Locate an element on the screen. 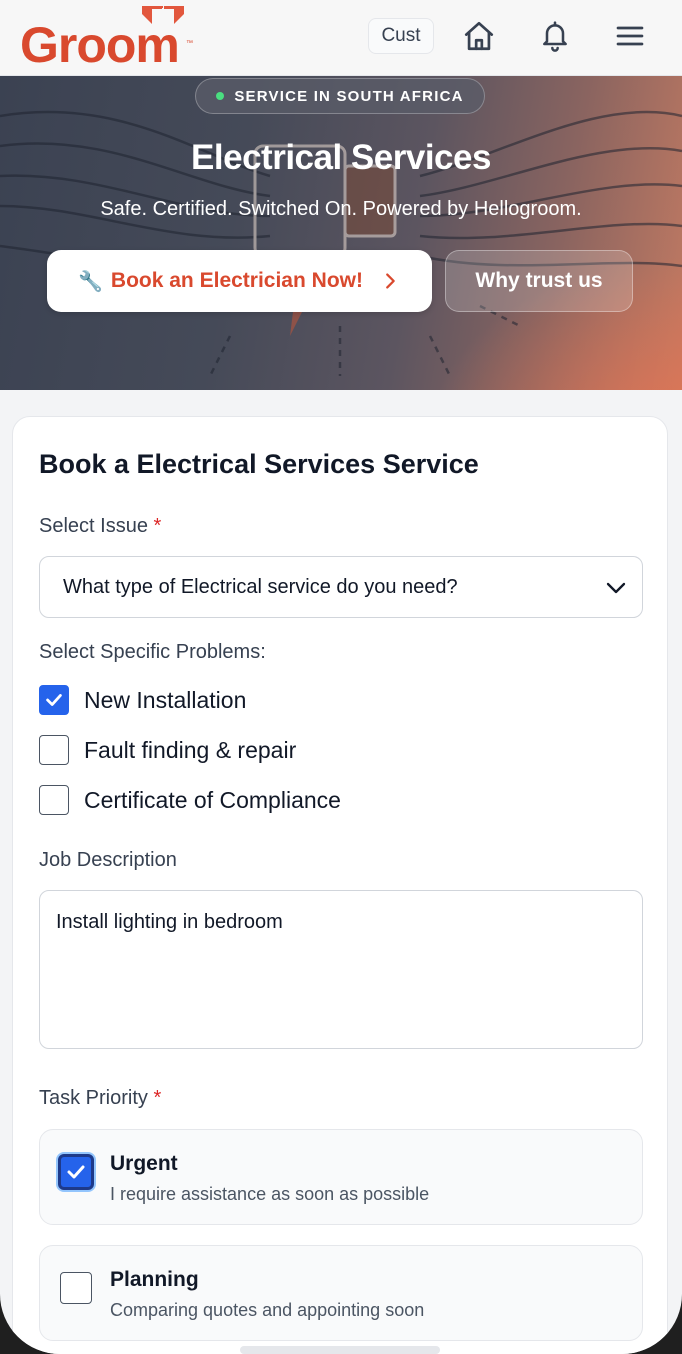 This screenshot has height=1354, width=682. home-icon is located at coordinates (479, 36).